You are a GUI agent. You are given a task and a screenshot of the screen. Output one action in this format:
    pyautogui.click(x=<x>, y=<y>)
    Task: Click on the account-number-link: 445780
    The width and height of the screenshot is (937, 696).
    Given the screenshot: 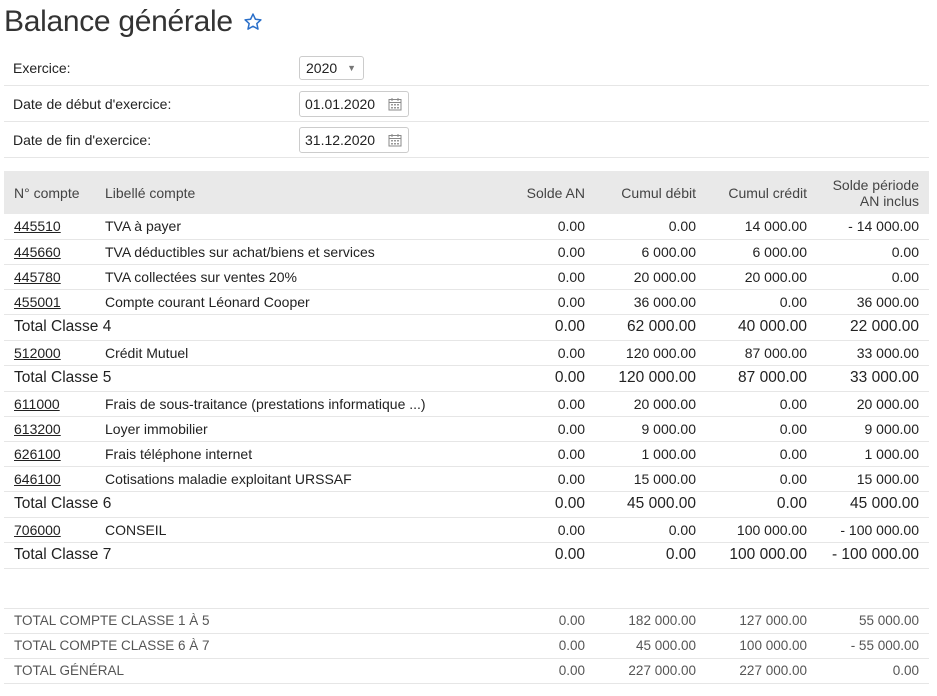 What is the action you would take?
    pyautogui.click(x=37, y=277)
    